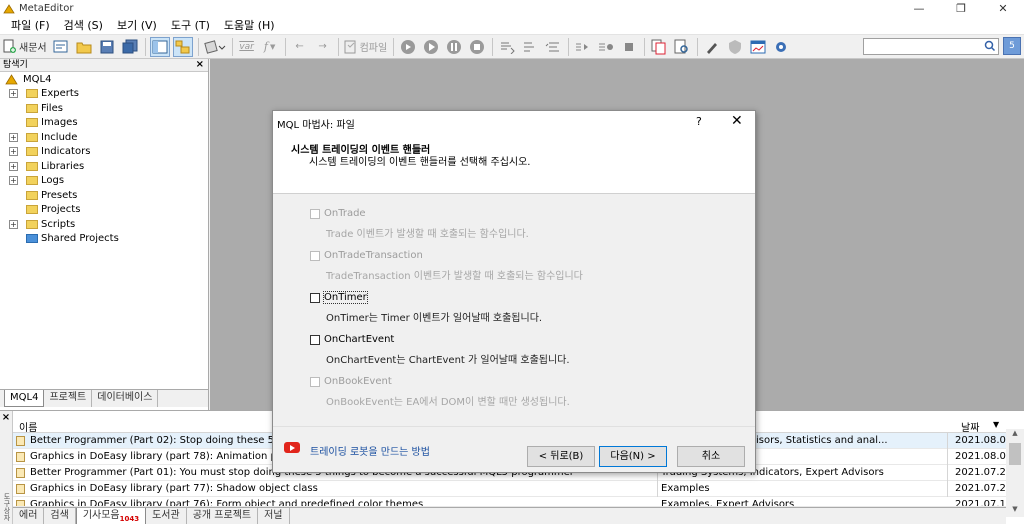 This screenshot has height=524, width=1024. Describe the element at coordinates (200, 65) in the screenshot. I see `navigator-close-icon: ×` at that location.